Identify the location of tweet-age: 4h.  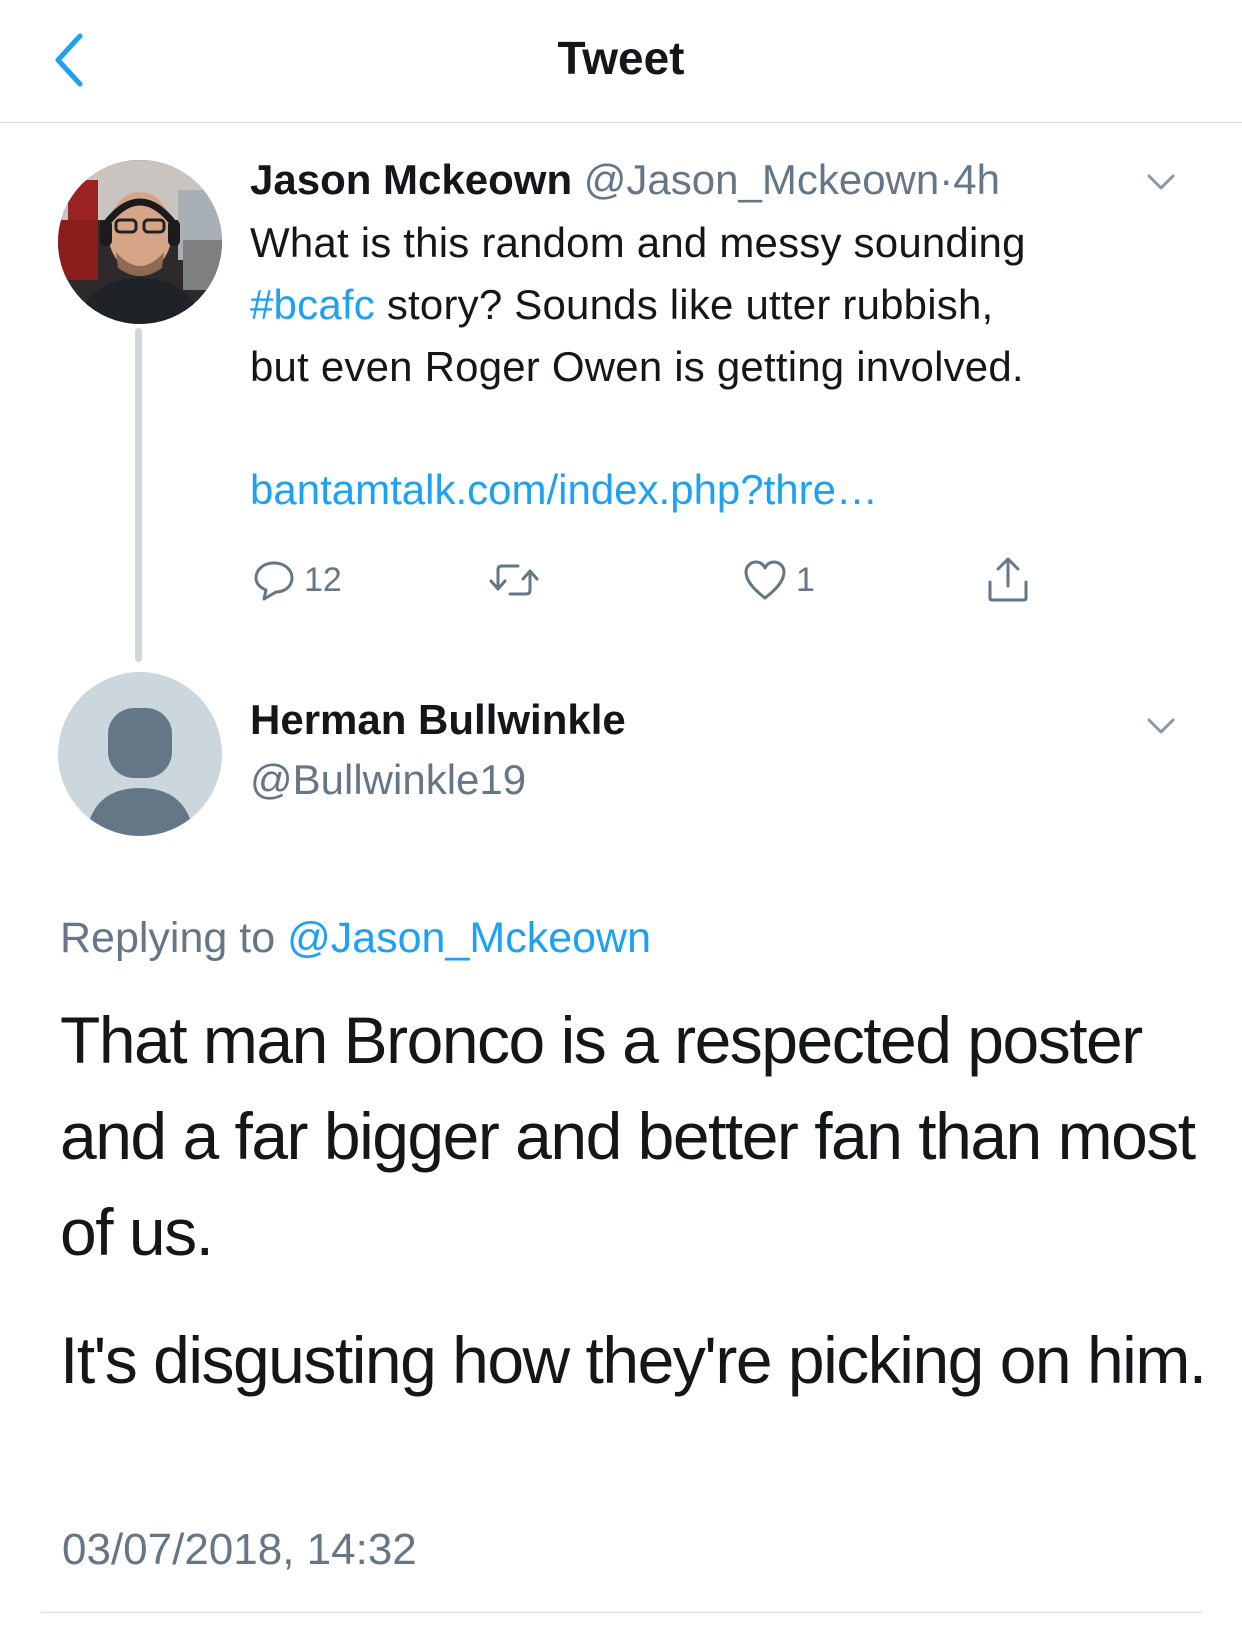
(976, 179).